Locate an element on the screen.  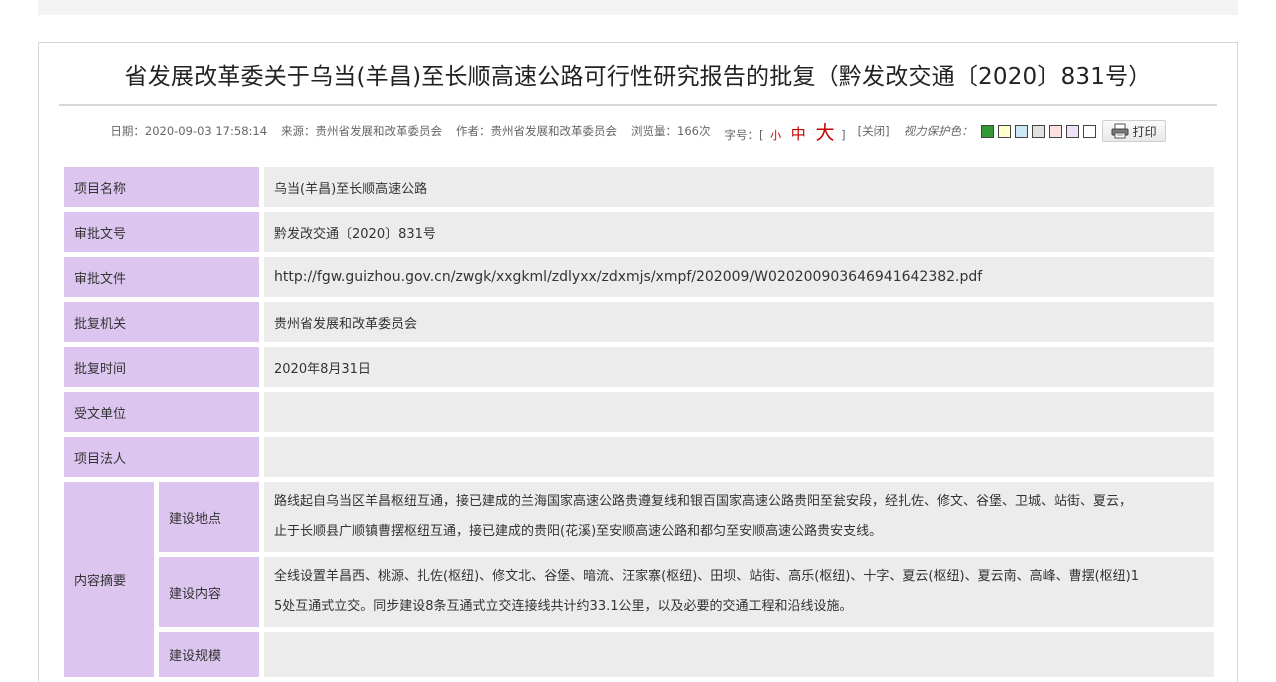
legal-person-value is located at coordinates (739, 457).